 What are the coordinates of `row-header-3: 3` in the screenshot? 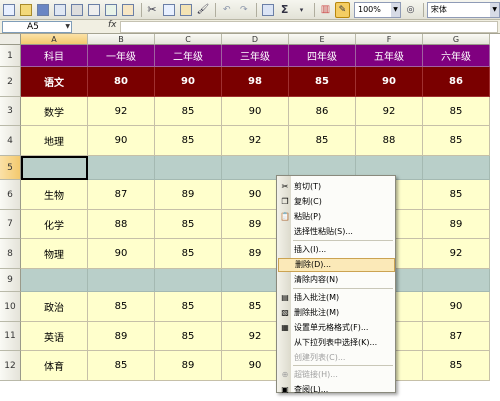 It's located at (10, 111).